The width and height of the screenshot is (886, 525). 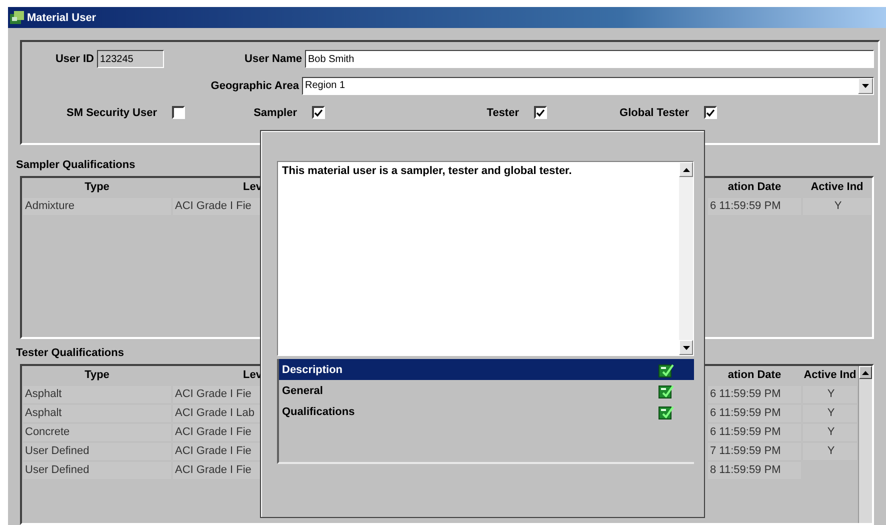 I want to click on checkbox-label: Tester, so click(x=503, y=112).